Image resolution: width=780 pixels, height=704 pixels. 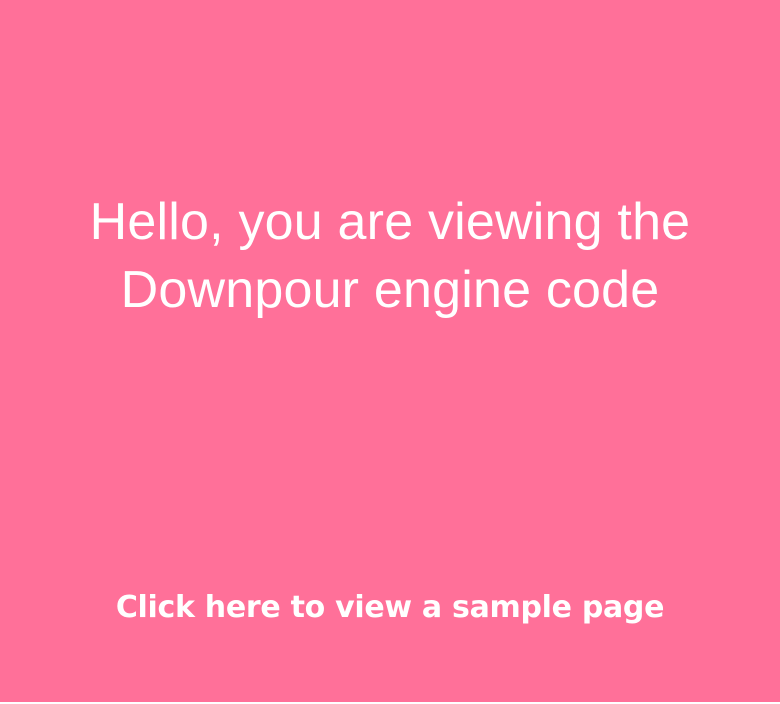 What do you see at coordinates (390, 222) in the screenshot?
I see `welcome-heading-line-1: Hello, you are viewing the` at bounding box center [390, 222].